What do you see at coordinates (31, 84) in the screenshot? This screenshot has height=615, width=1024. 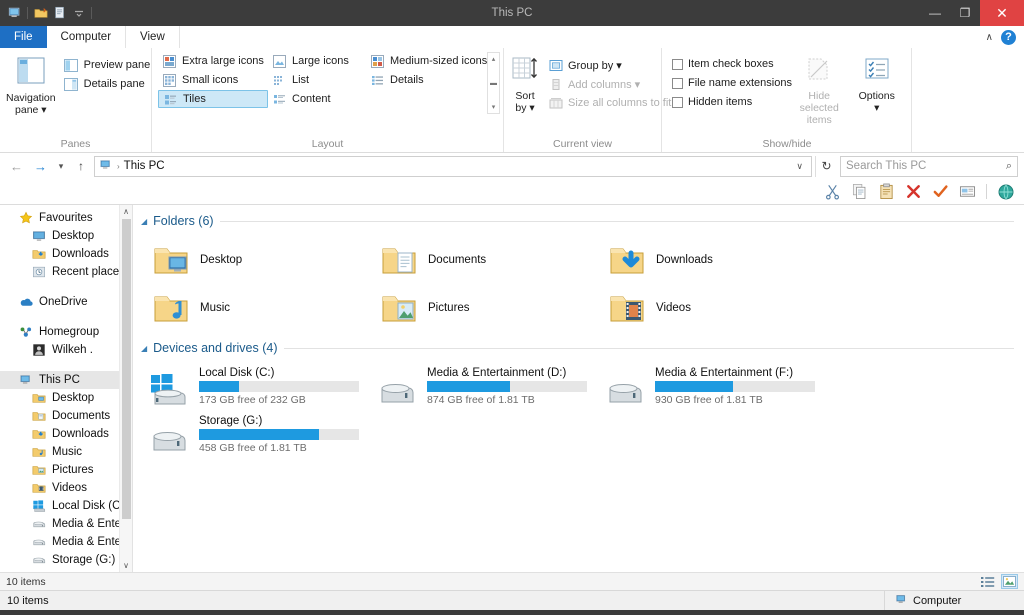 I see `navigation-pane-button: Navigation pane ▾` at bounding box center [31, 84].